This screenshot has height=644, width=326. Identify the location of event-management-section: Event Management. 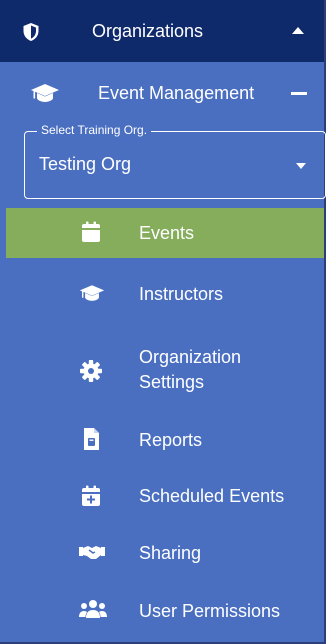
(162, 94).